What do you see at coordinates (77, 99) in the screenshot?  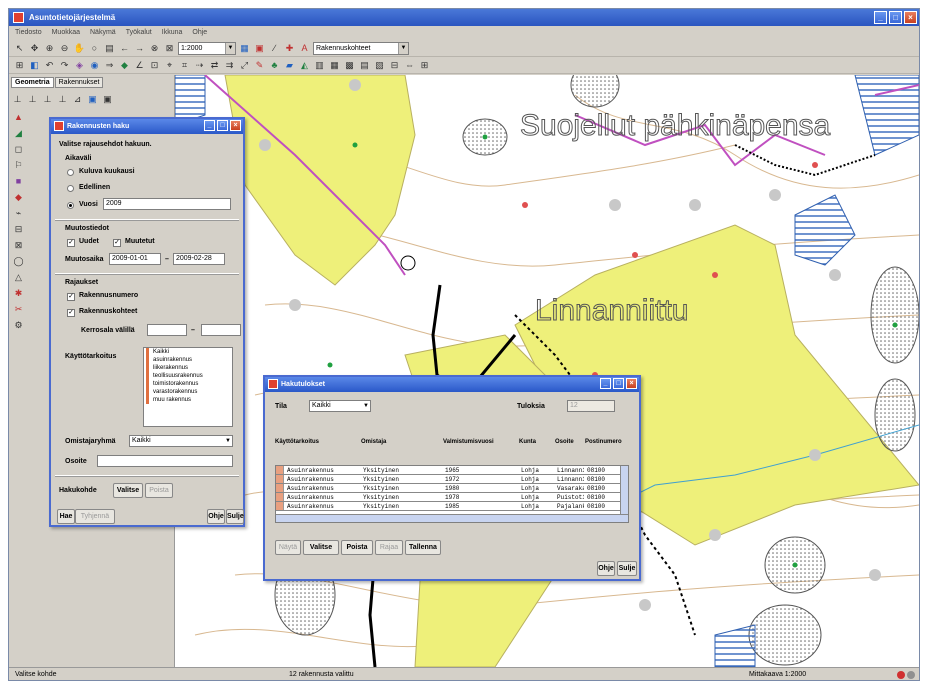 I see `tool-icon: ⊿` at bounding box center [77, 99].